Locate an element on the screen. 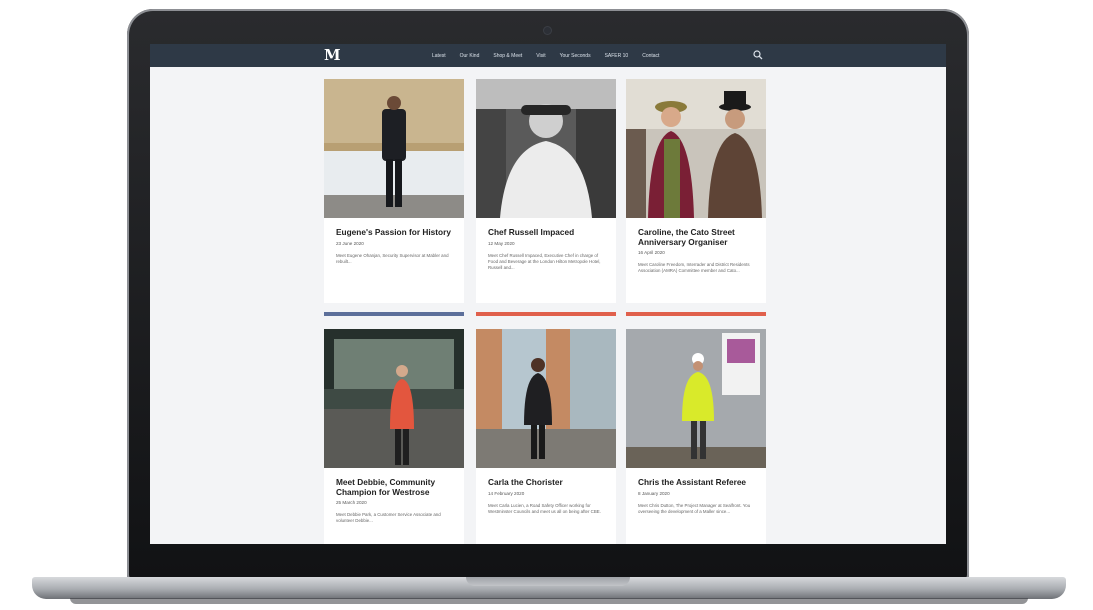 The height and width of the screenshot is (610, 1093). story-title: Carla the Chorister is located at coordinates (546, 482).